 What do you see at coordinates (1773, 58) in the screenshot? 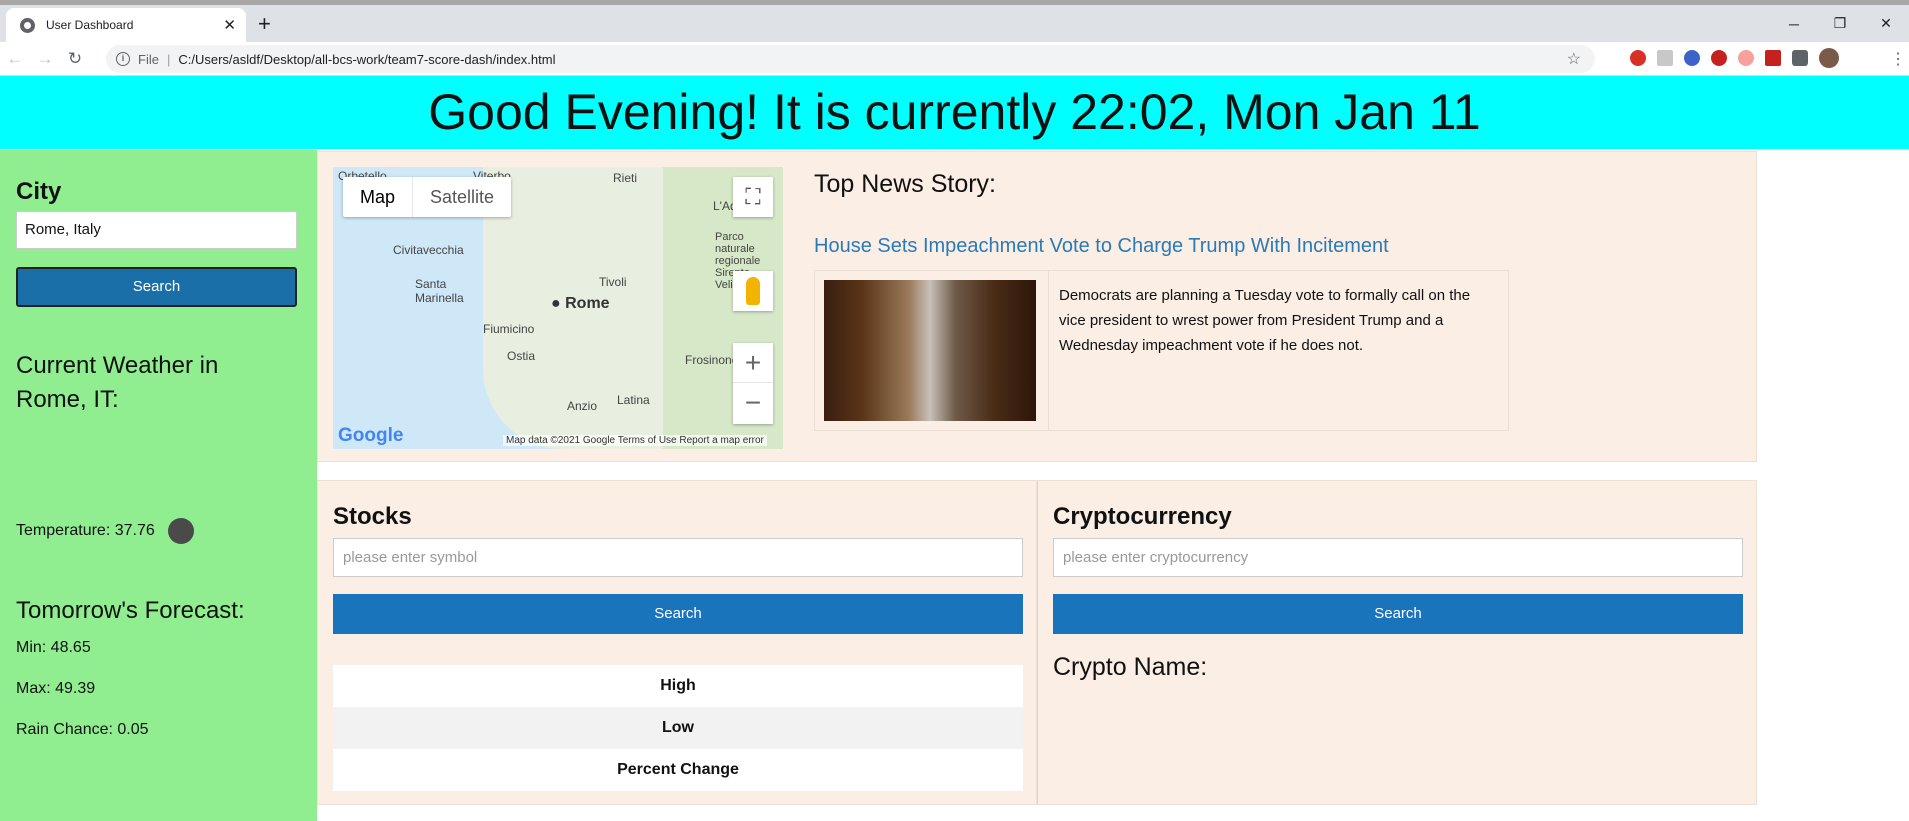
I see `calendar-extension-icon` at bounding box center [1773, 58].